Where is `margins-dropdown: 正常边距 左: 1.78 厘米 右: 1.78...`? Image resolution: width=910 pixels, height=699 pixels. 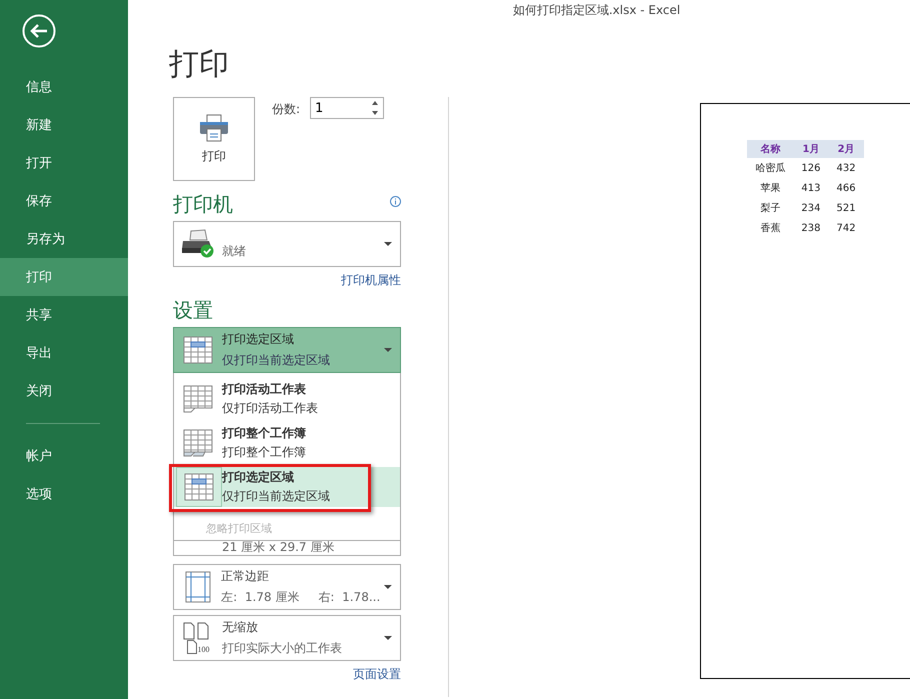
margins-dropdown: 正常边距 左: 1.78 厘米 右: 1.78... is located at coordinates (287, 587).